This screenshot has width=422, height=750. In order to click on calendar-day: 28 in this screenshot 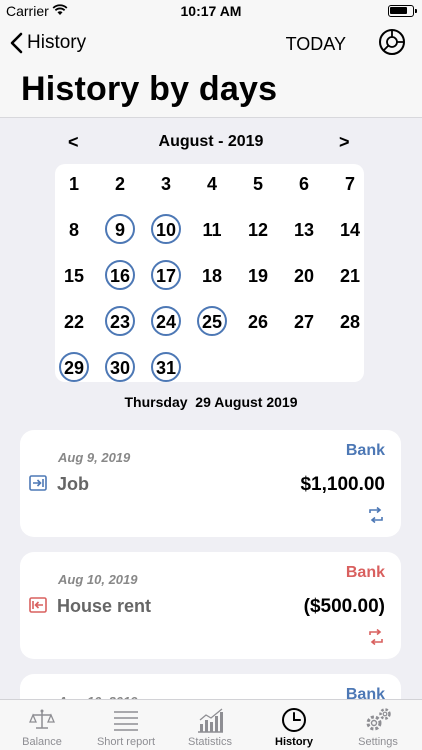, I will do `click(350, 321)`.